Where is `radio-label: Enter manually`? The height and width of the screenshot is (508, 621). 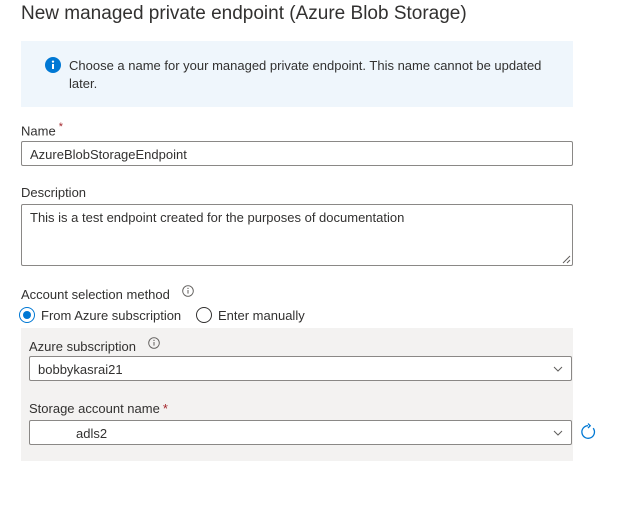 radio-label: Enter manually is located at coordinates (261, 315).